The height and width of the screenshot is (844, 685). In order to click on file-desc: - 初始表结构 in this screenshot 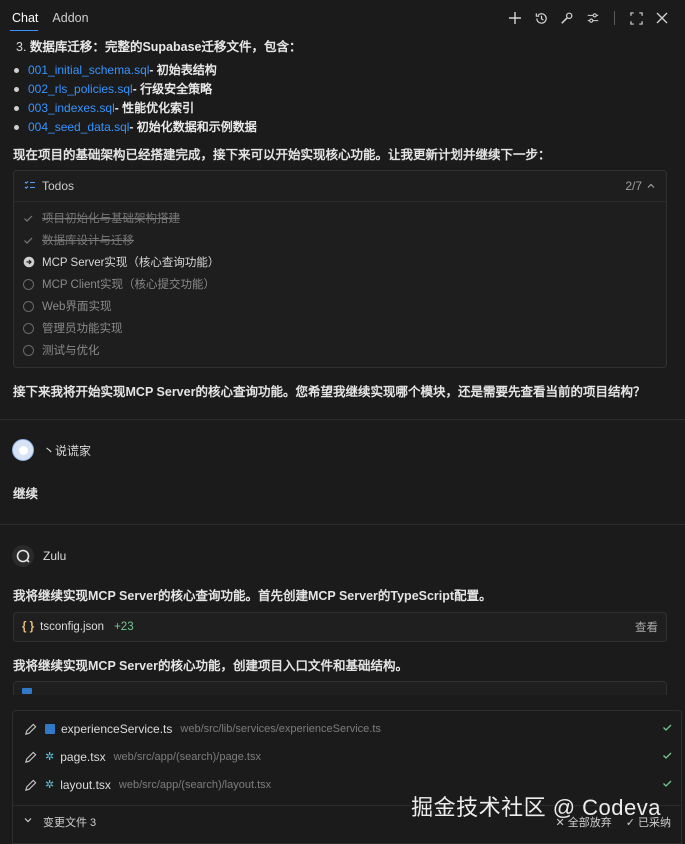, I will do `click(183, 70)`.